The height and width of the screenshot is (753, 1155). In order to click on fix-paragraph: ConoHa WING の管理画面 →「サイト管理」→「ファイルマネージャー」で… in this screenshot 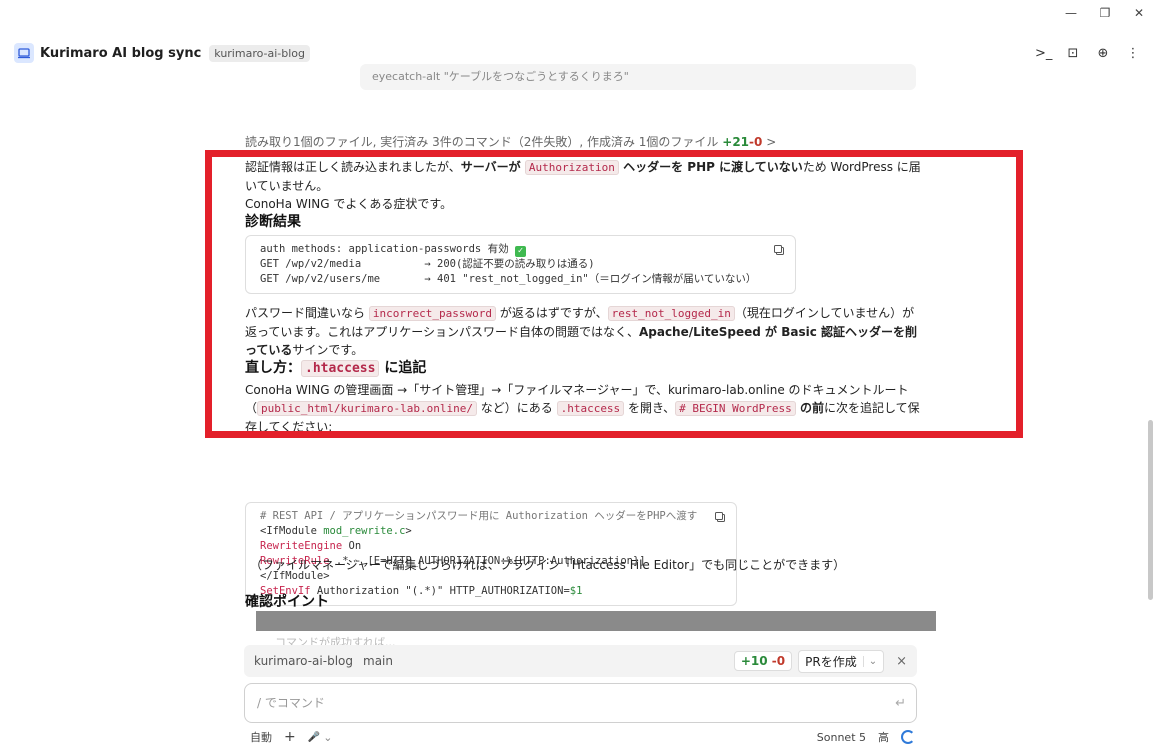, I will do `click(582, 408)`.